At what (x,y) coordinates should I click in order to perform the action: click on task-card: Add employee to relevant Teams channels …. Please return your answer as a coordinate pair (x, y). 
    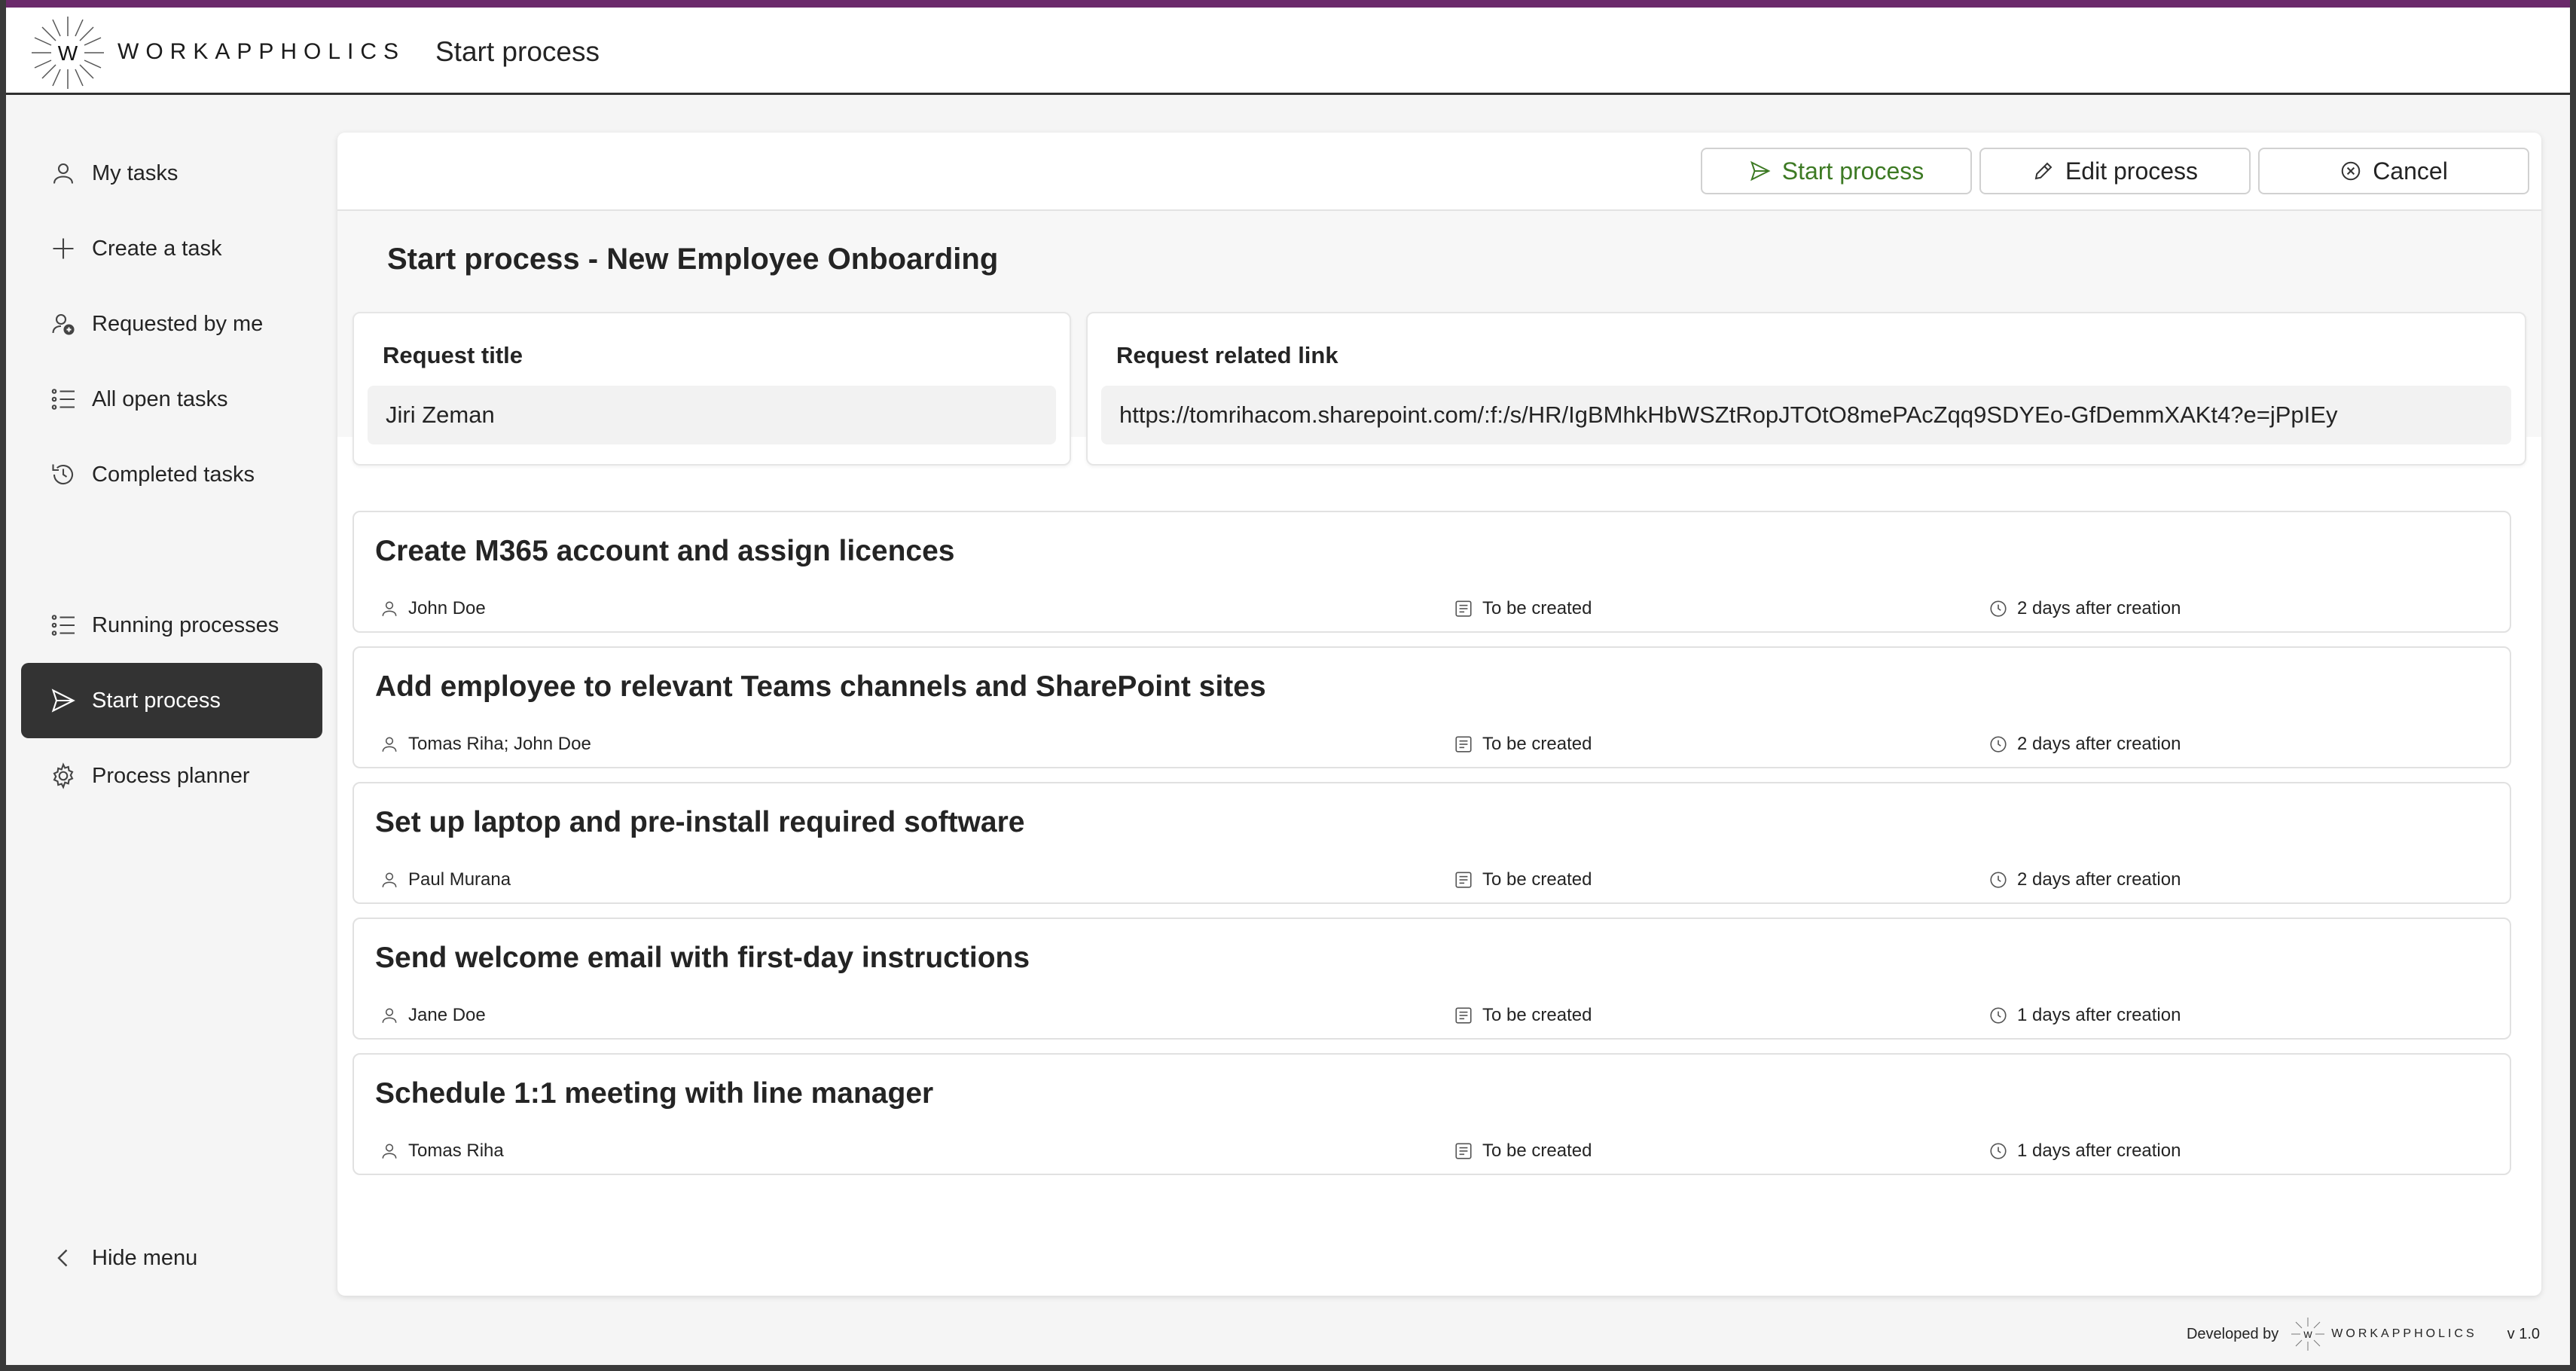
    Looking at the image, I should click on (1432, 707).